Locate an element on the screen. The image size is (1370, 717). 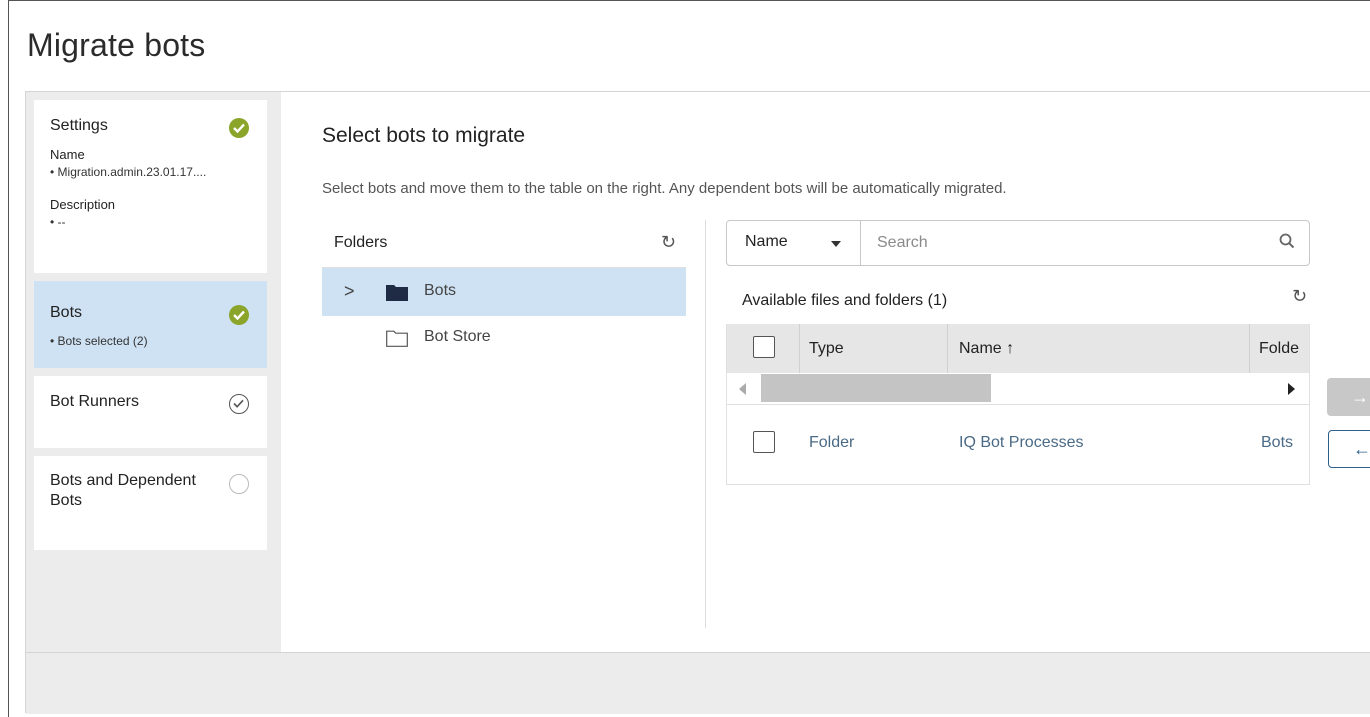
search-field-label: Name is located at coordinates (766, 241).